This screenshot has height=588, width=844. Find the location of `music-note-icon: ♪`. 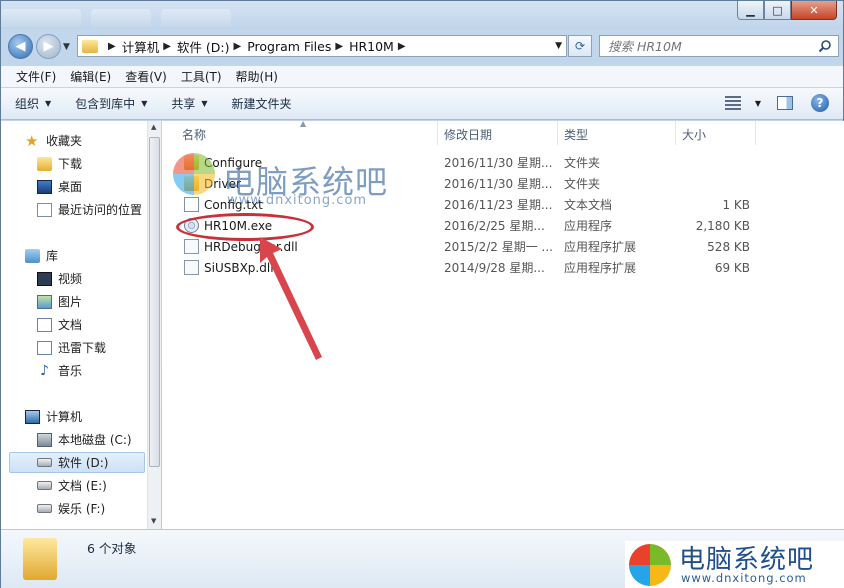

music-note-icon: ♪ is located at coordinates (44, 370).